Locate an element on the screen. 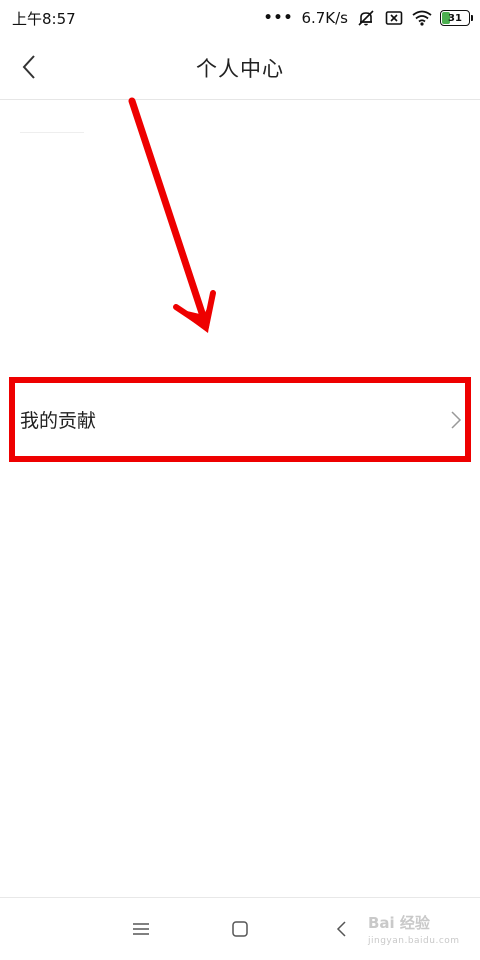 This screenshot has height=960, width=480. wifi-icon is located at coordinates (422, 18).